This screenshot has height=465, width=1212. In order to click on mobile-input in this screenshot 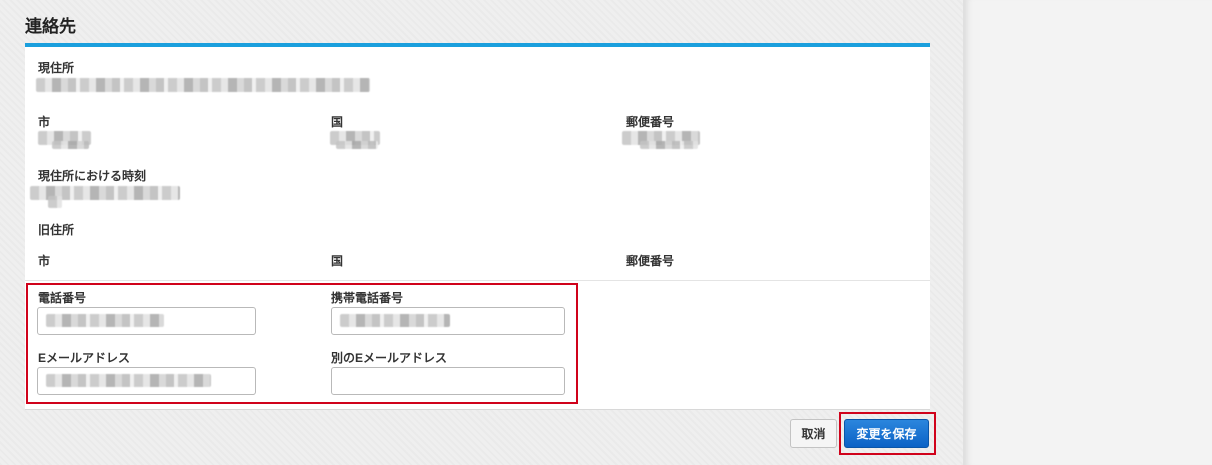, I will do `click(448, 321)`.